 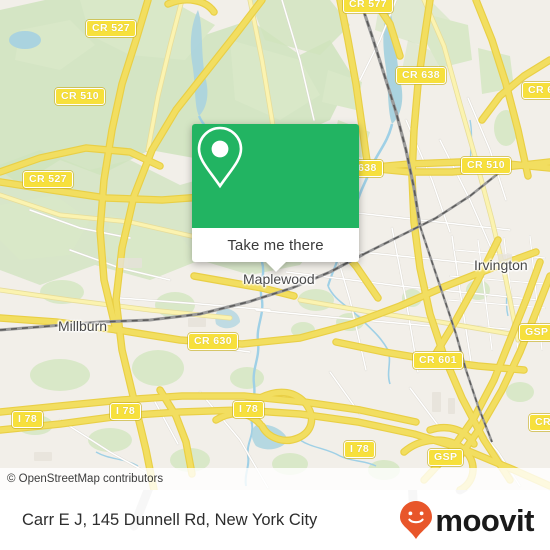 I want to click on road-shield: CR 630, so click(x=213, y=341).